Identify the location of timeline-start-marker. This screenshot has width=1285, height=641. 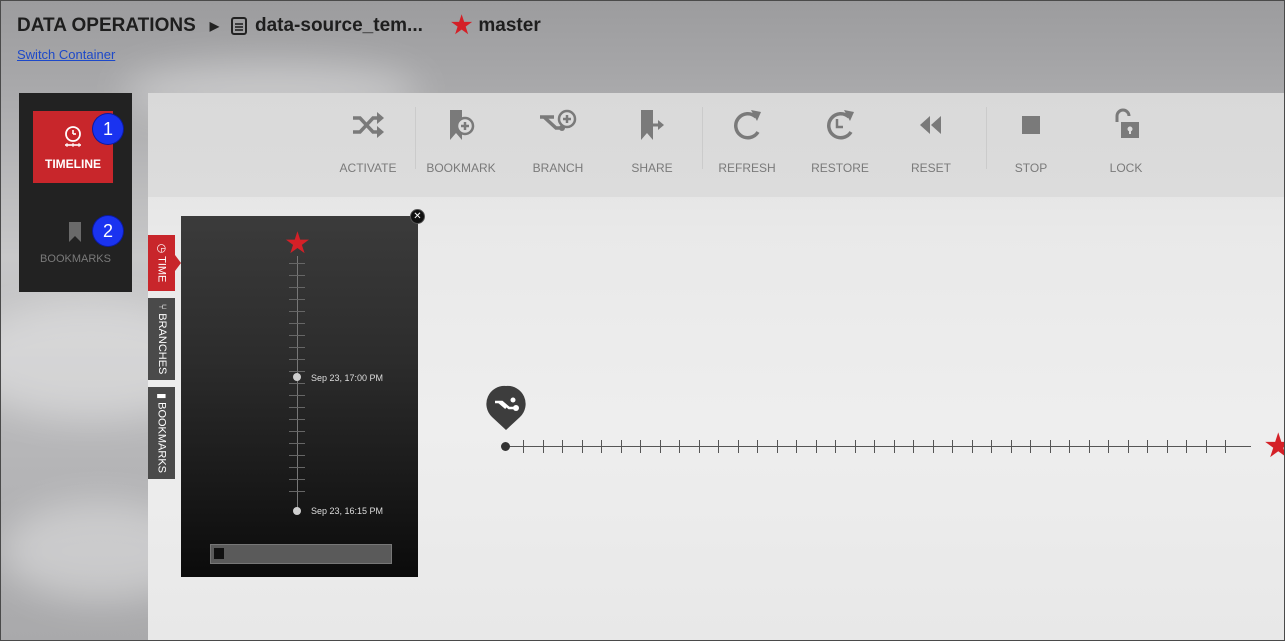
(505, 446).